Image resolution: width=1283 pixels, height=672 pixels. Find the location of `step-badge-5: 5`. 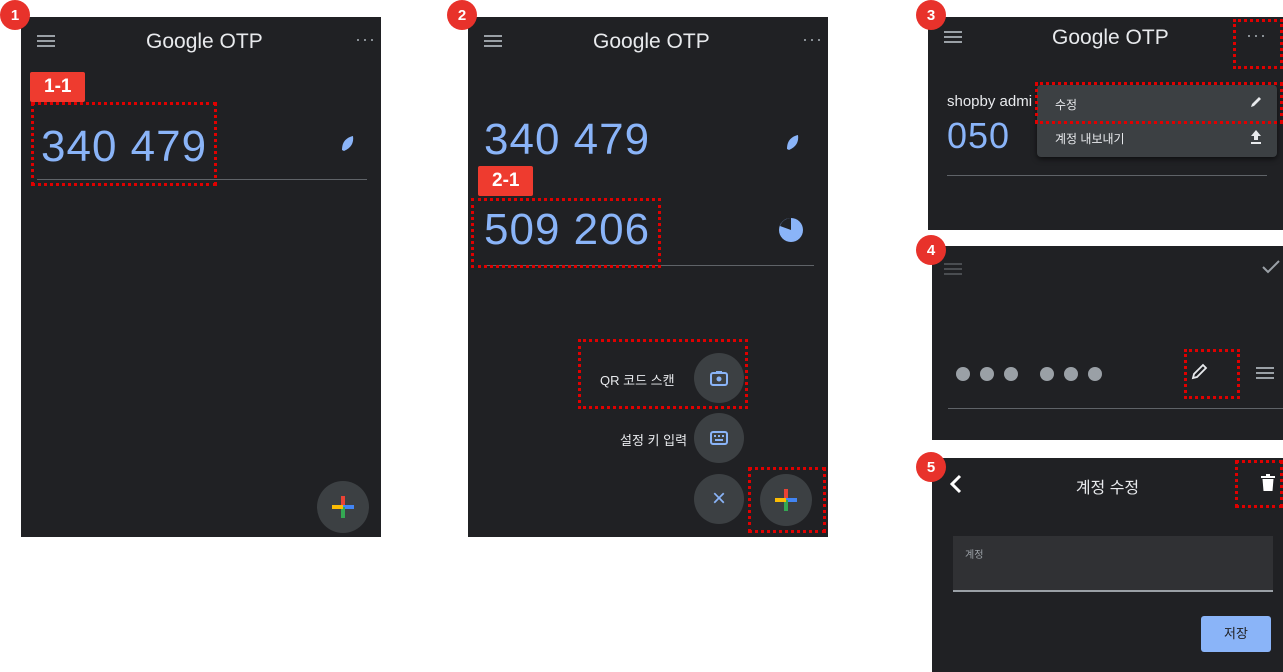

step-badge-5: 5 is located at coordinates (931, 467).